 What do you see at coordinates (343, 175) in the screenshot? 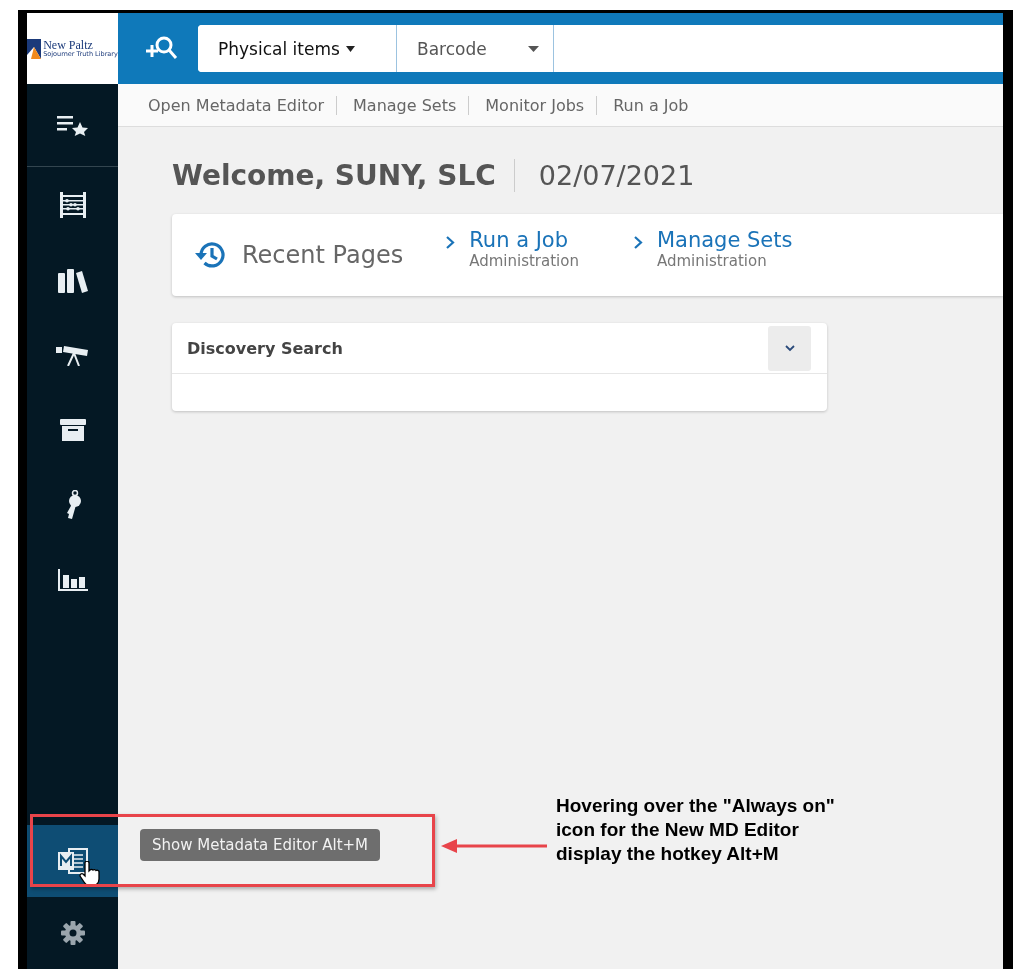
I see `welcome-heading: Welcome, SUNY, SLC` at bounding box center [343, 175].